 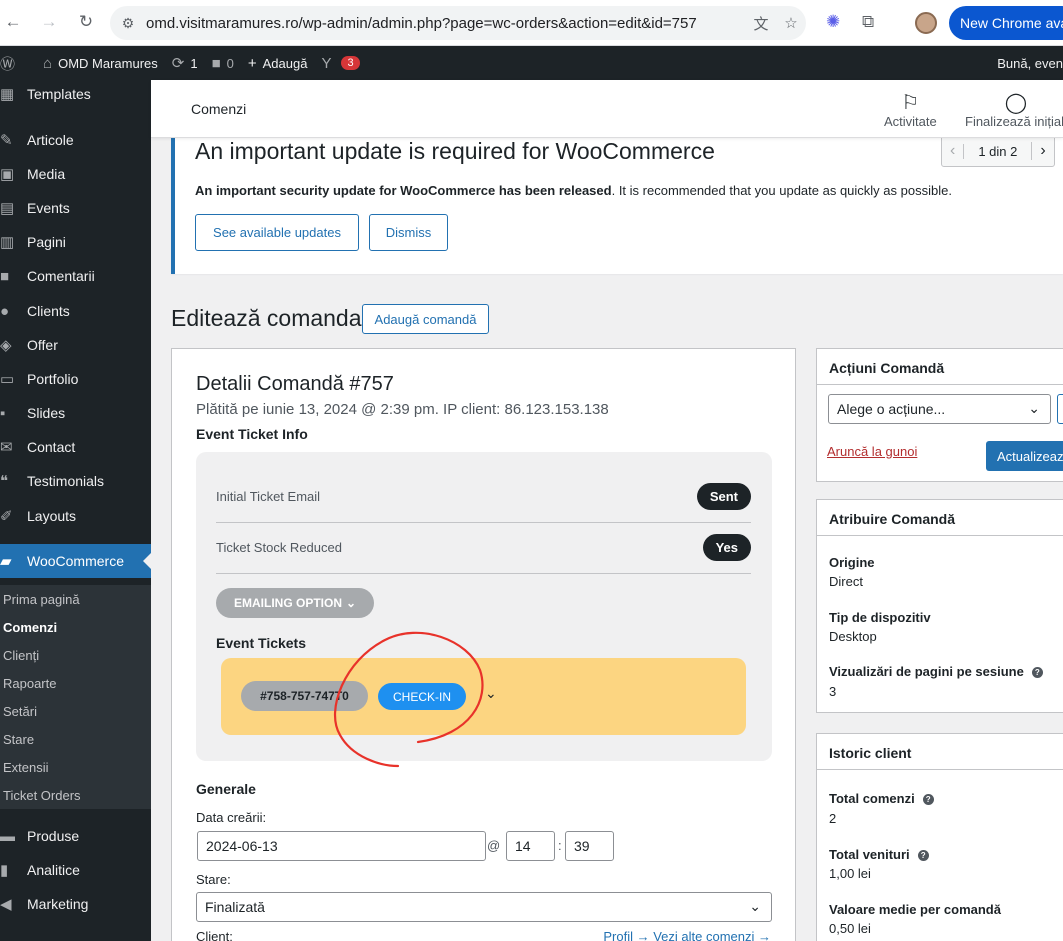 What do you see at coordinates (530, 846) in the screenshot?
I see `hour-input: 14` at bounding box center [530, 846].